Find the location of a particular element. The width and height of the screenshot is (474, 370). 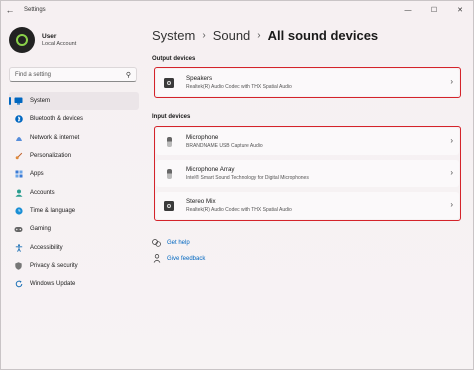

sidebar-item-gaming: Gaming is located at coordinates (74, 229).